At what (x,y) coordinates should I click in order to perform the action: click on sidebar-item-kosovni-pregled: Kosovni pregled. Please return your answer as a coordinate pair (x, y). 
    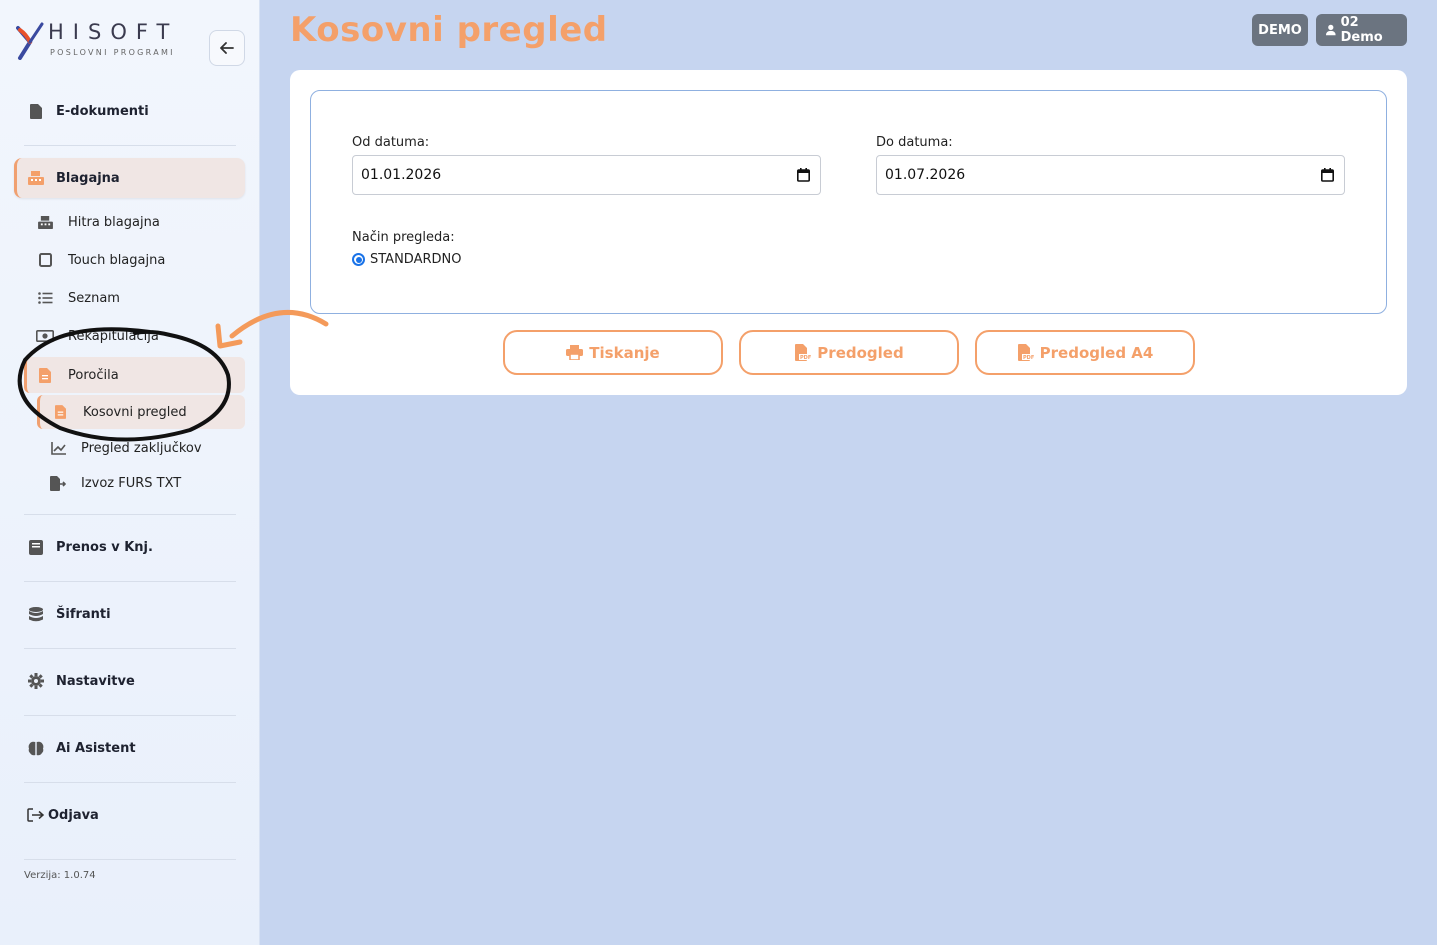
    Looking at the image, I should click on (141, 412).